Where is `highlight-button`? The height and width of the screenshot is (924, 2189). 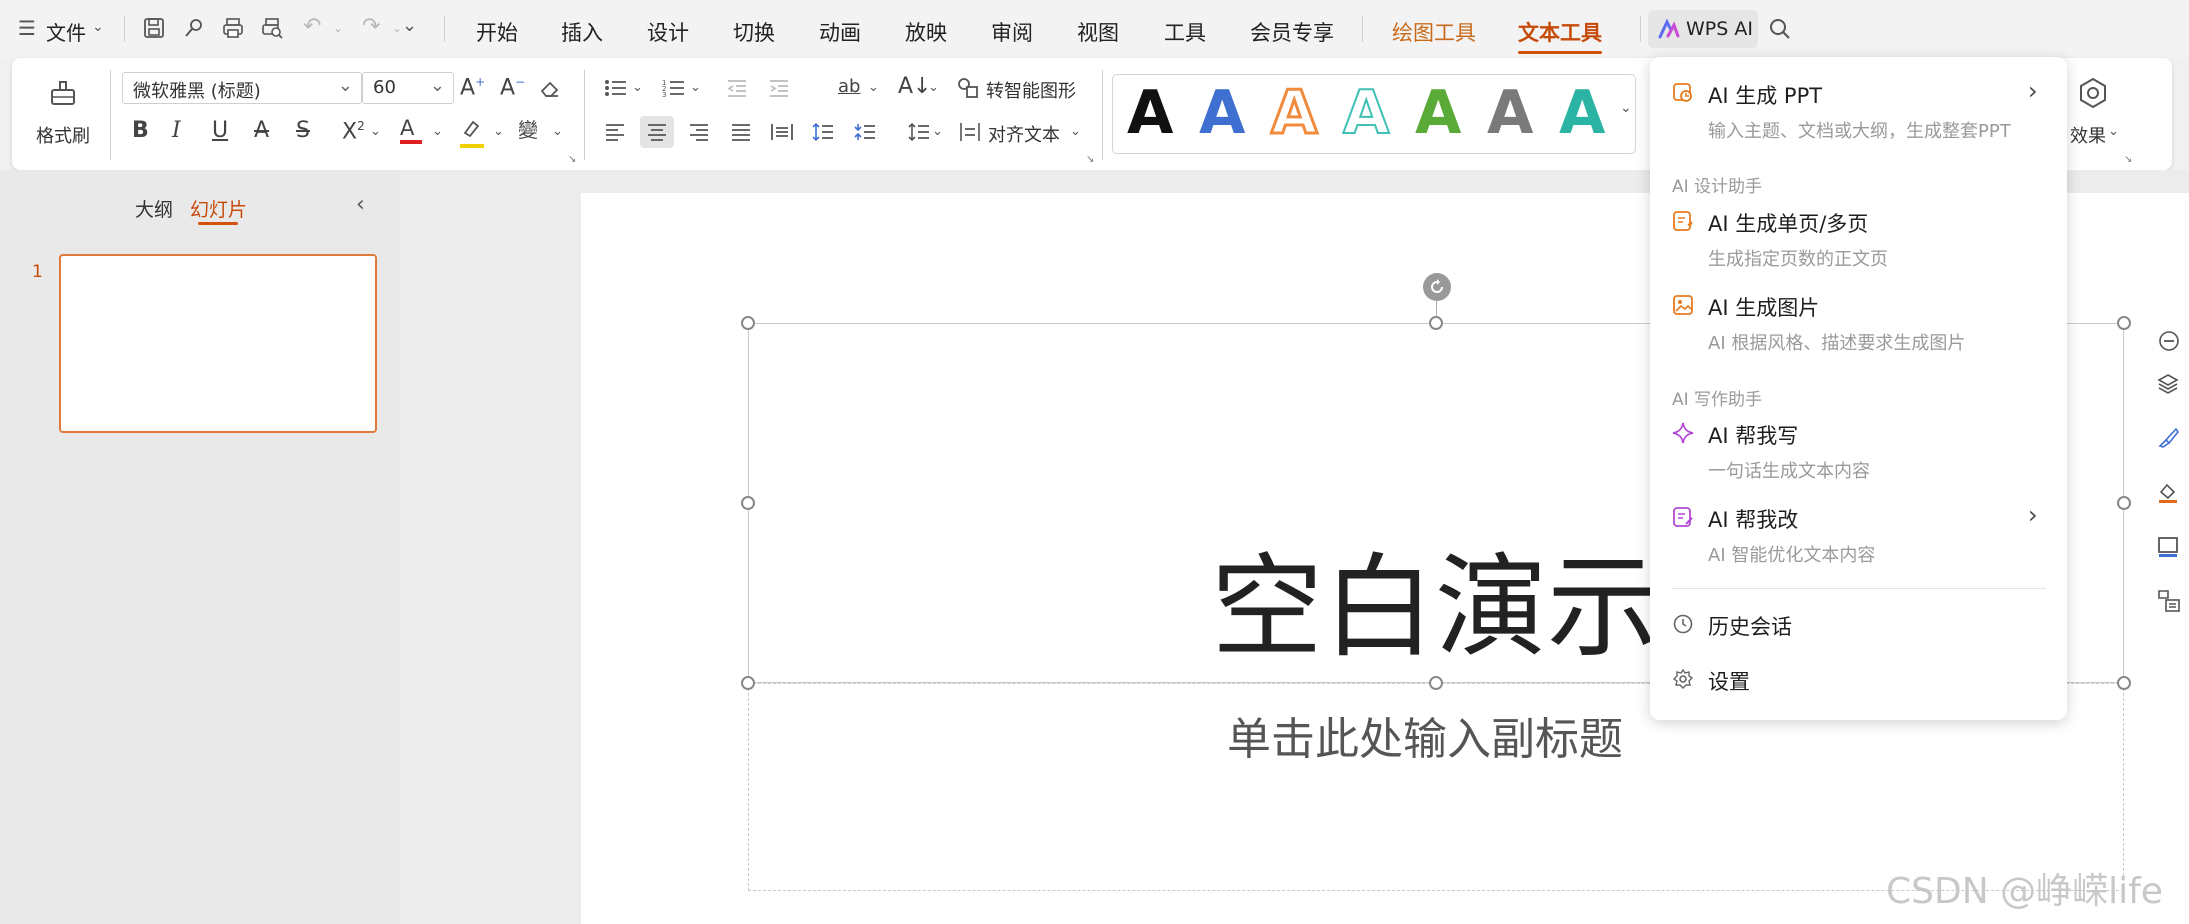
highlight-button is located at coordinates (472, 133).